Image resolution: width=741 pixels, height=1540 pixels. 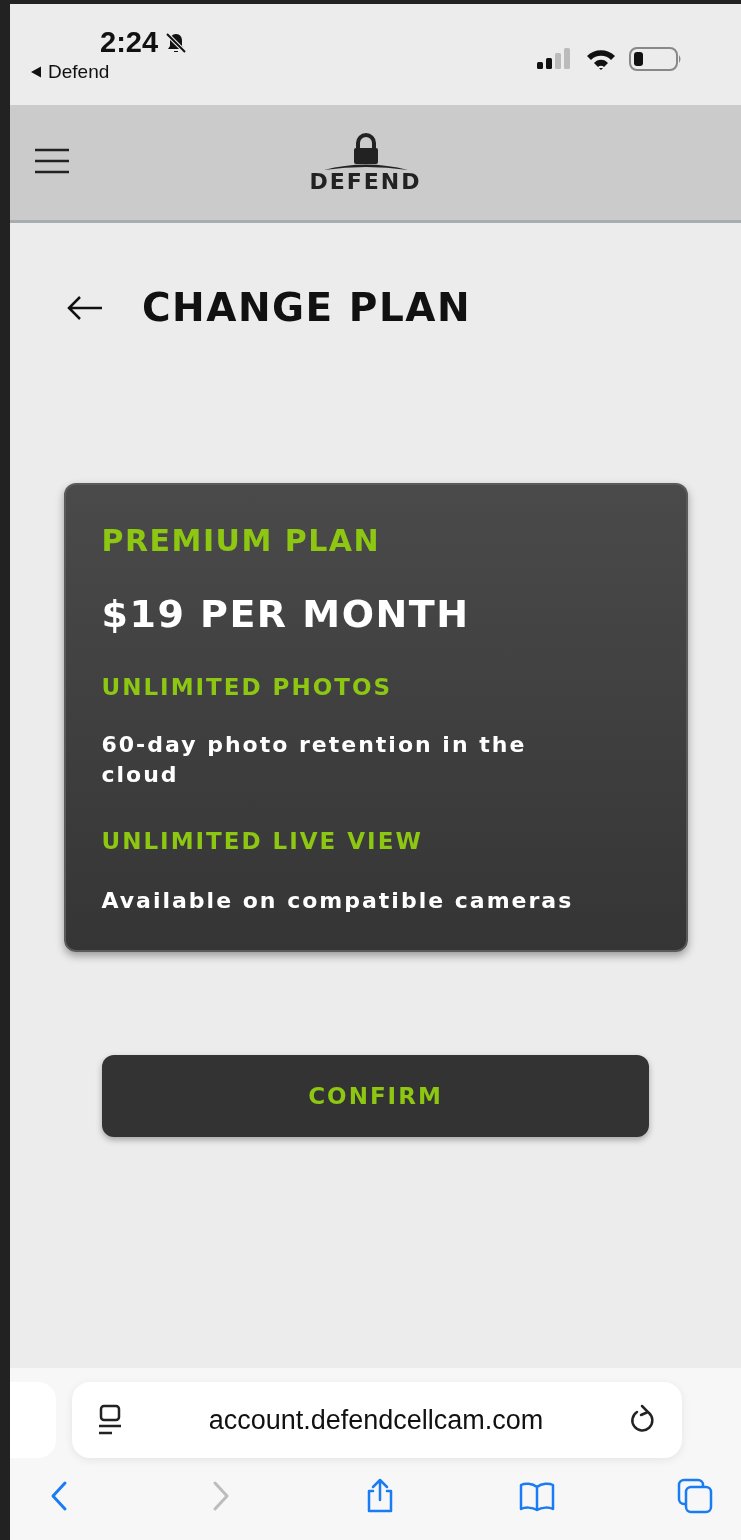 What do you see at coordinates (365, 181) in the screenshot?
I see `logo-text: DEFEND` at bounding box center [365, 181].